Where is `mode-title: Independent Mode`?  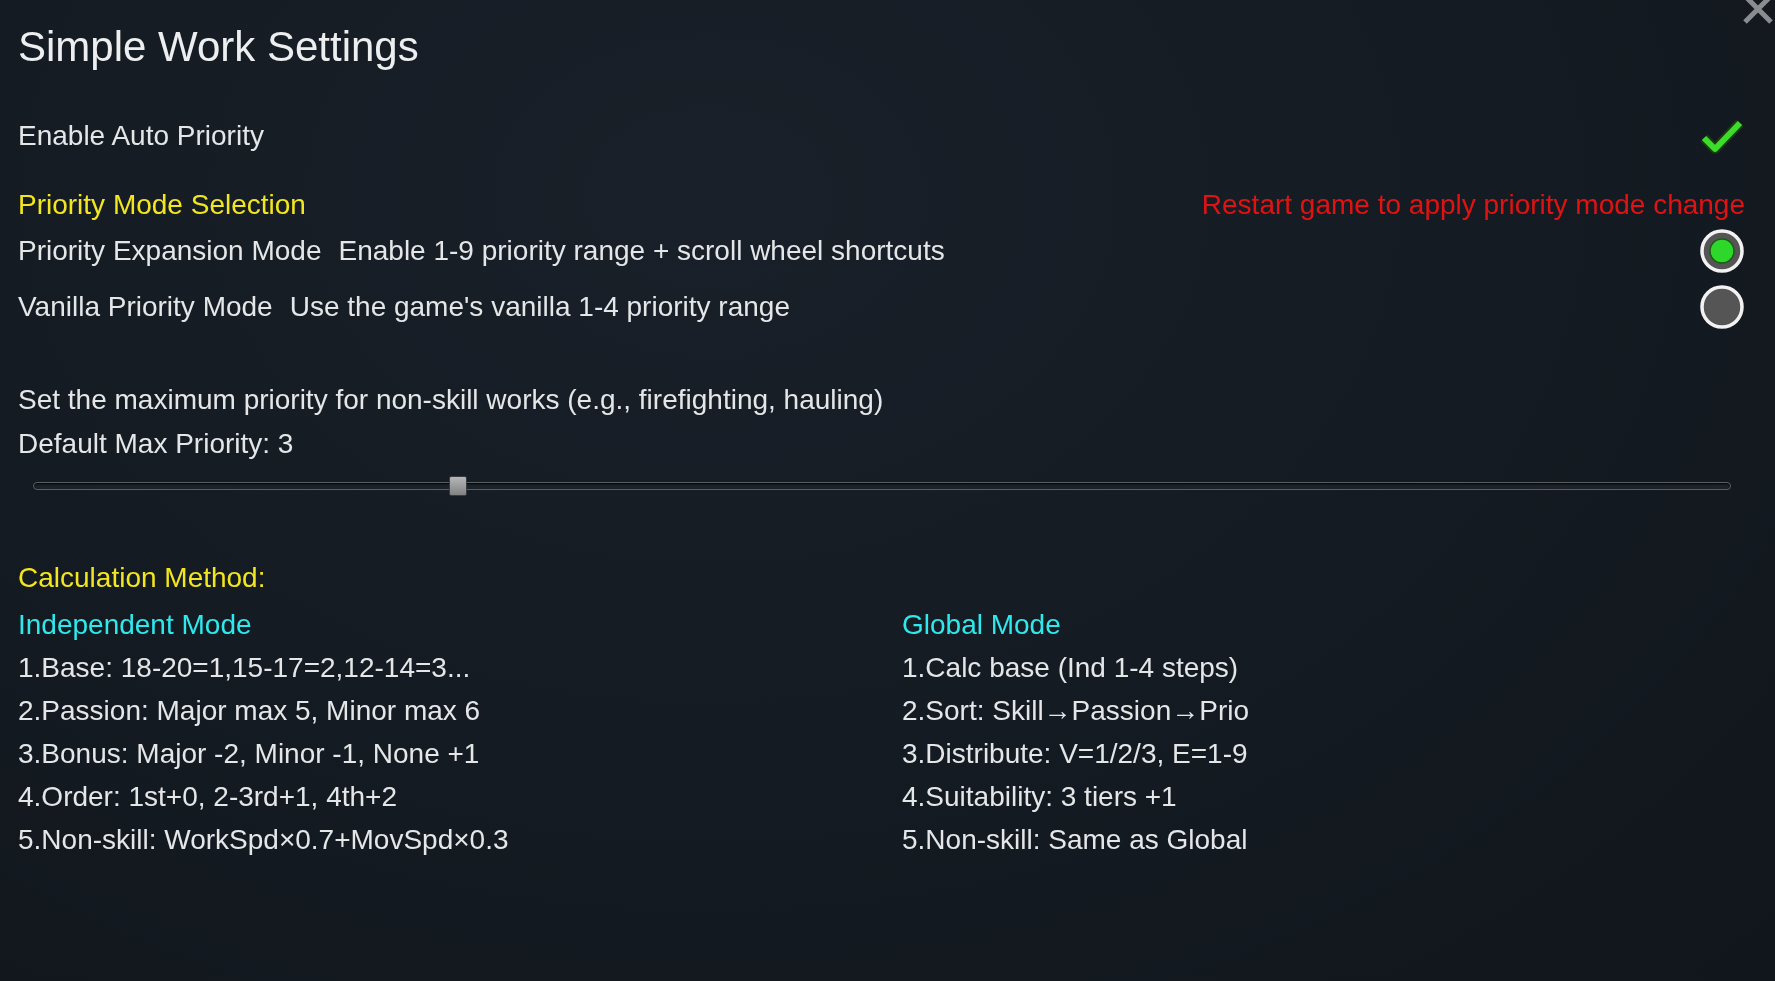
mode-title: Independent Mode is located at coordinates (135, 625).